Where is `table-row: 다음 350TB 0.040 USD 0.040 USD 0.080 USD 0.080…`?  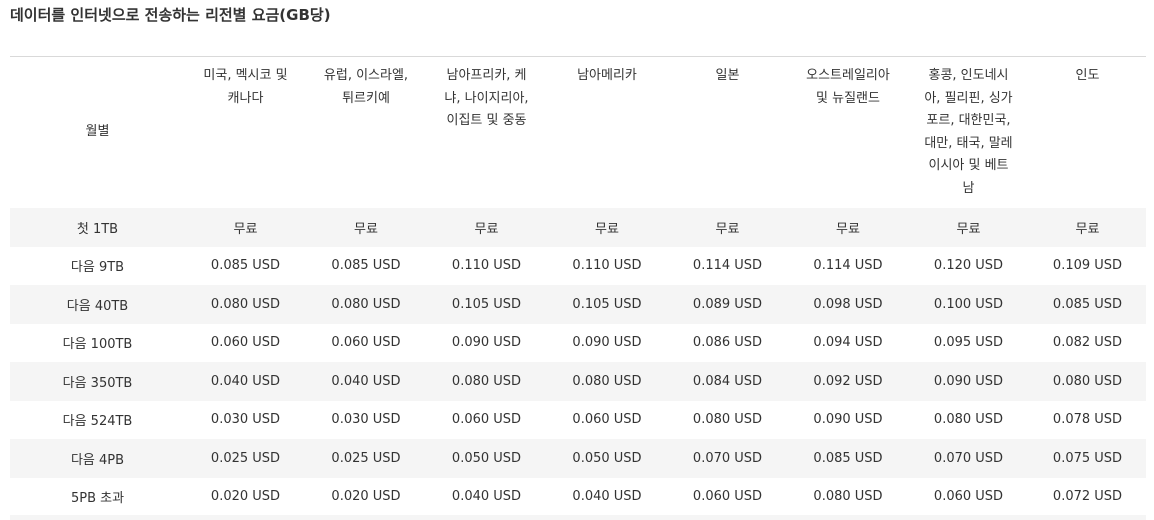 table-row: 다음 350TB 0.040 USD 0.040 USD 0.080 USD 0.080… is located at coordinates (578, 381).